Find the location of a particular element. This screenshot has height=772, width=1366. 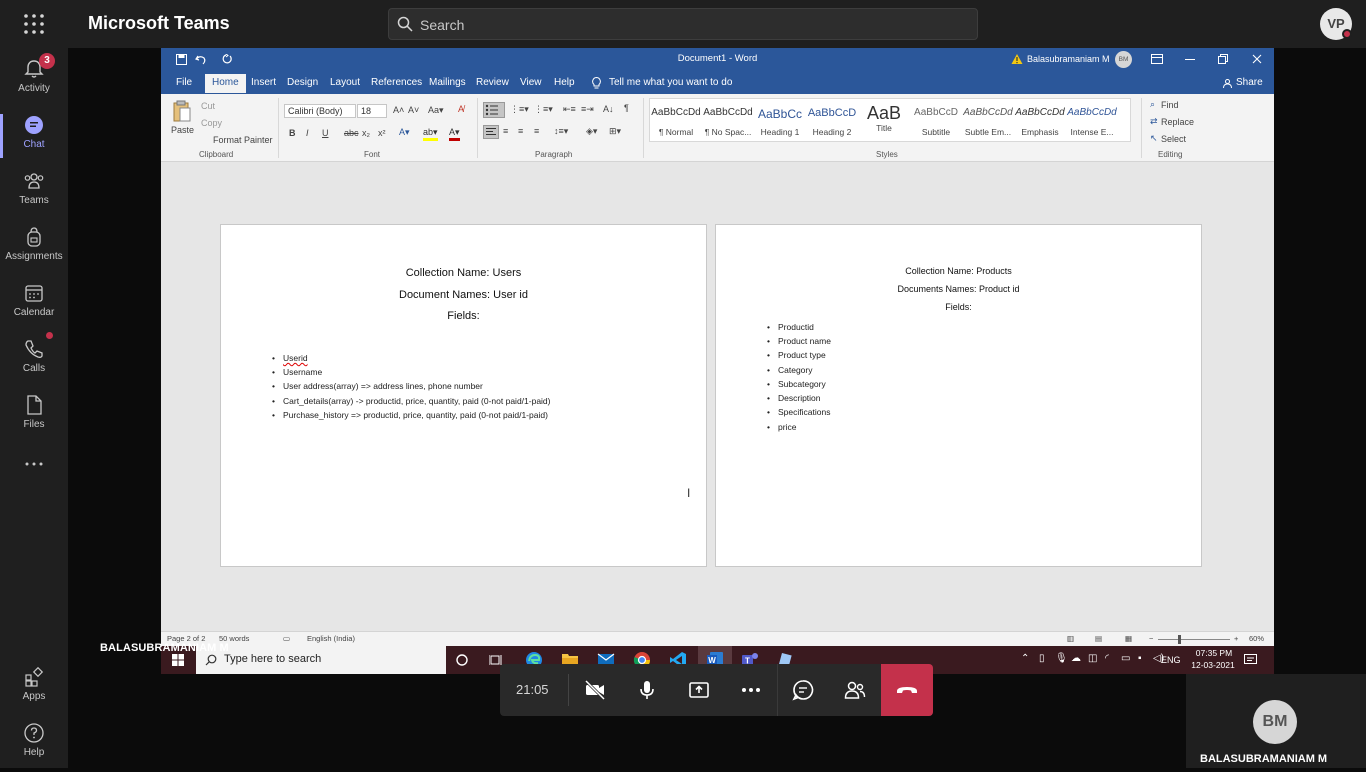

clear-formatting-icon: A̸ is located at coordinates (461, 109).